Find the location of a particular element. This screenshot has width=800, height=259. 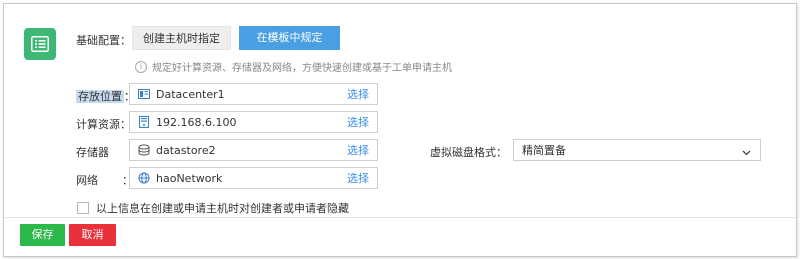

chevron-down-icon is located at coordinates (746, 152).